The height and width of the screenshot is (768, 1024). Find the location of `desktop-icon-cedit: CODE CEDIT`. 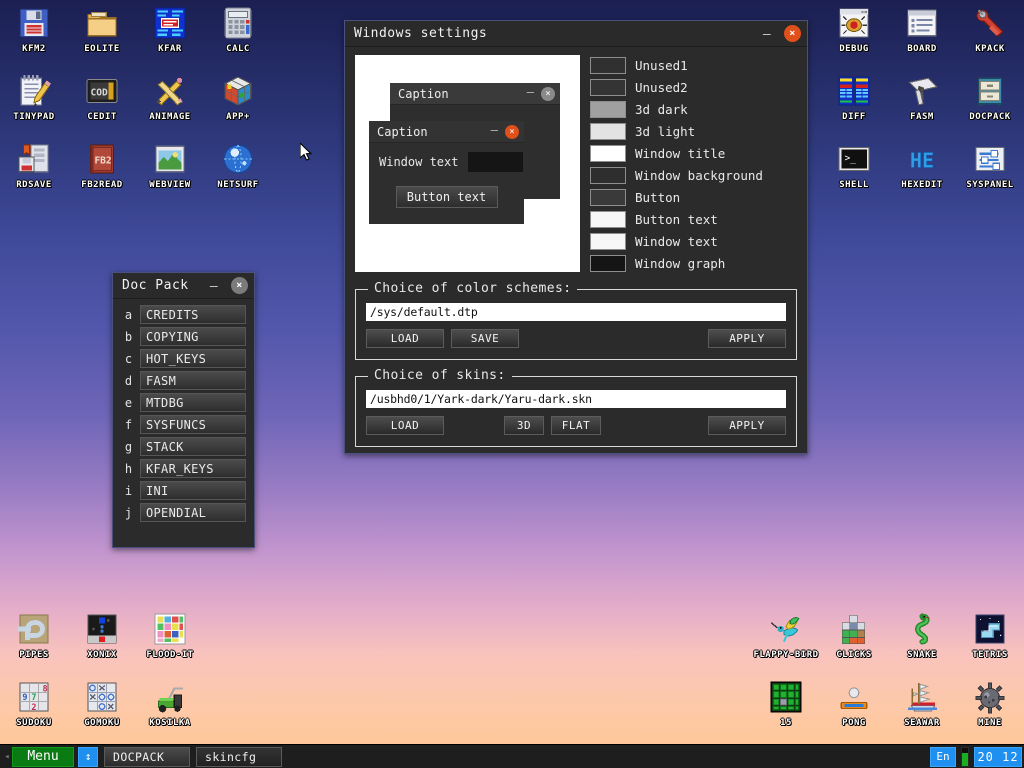

desktop-icon-cedit: CODE CEDIT is located at coordinates (102, 108).